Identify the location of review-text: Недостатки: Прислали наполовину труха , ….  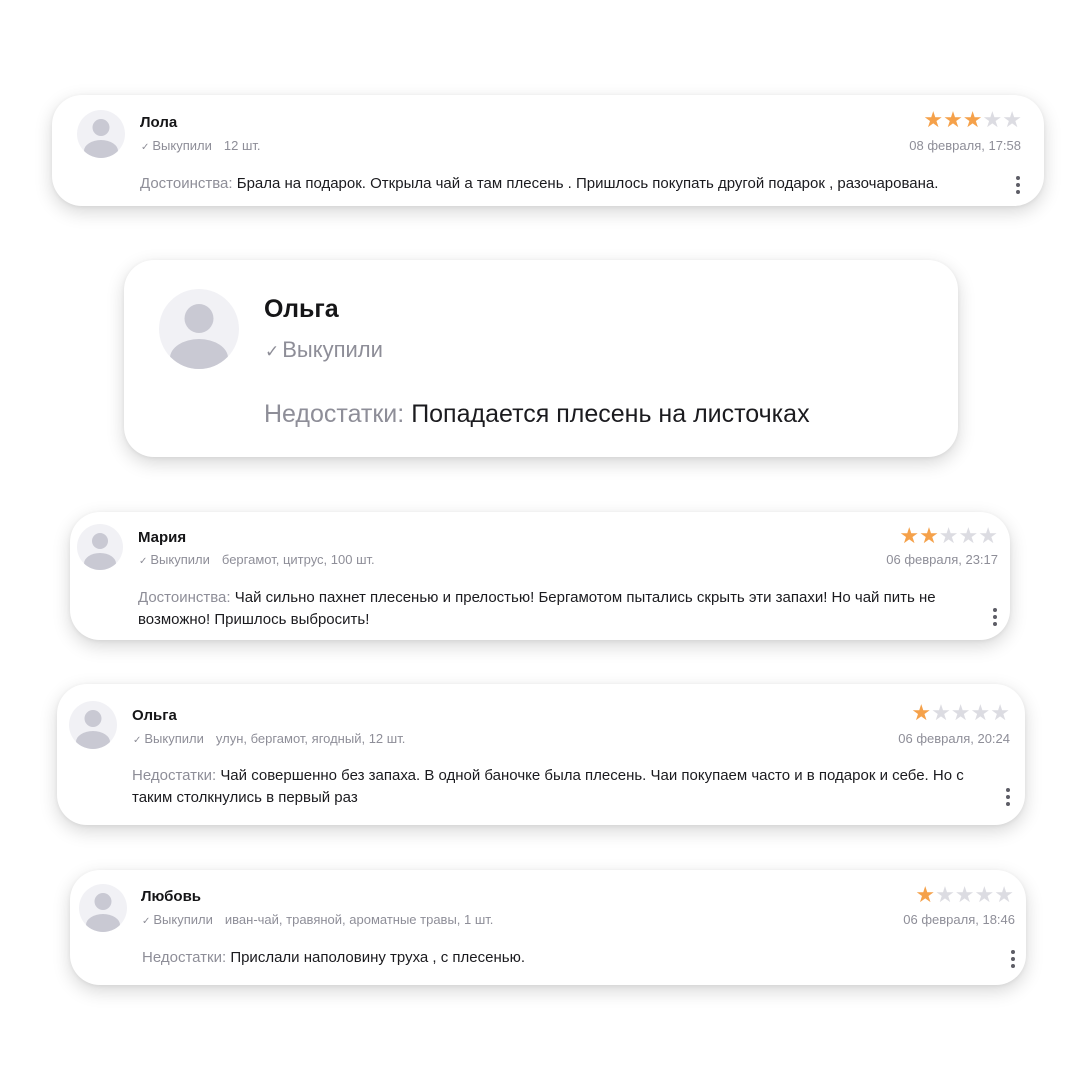
(552, 958).